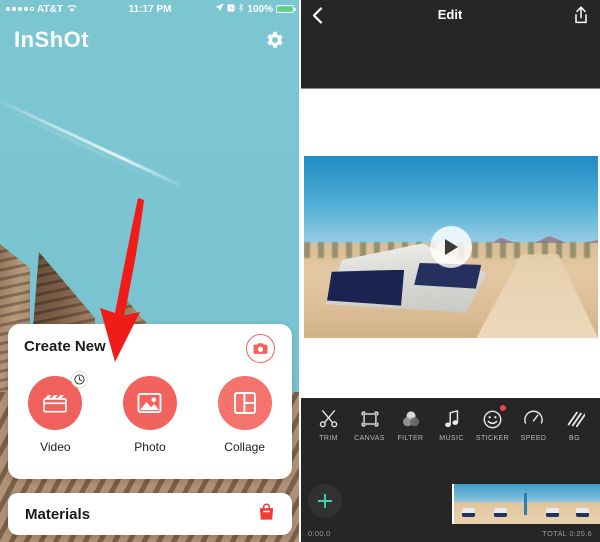  Describe the element at coordinates (150, 514) in the screenshot. I see `materials-card: Materials` at that location.